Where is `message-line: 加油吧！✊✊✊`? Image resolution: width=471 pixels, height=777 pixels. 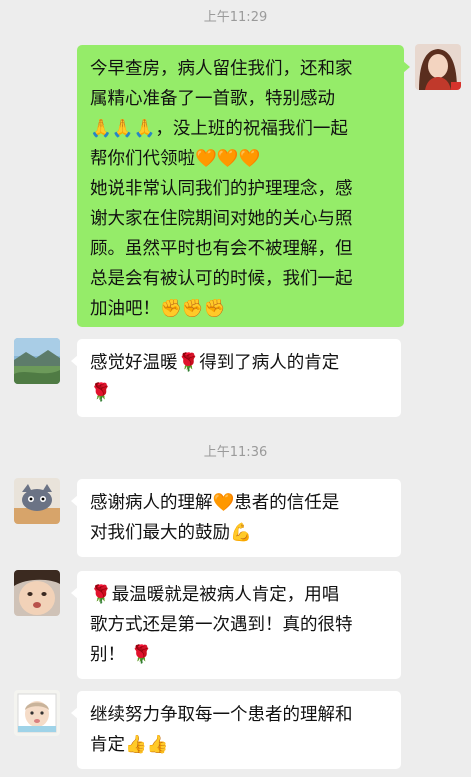
message-line: 加油吧！✊✊✊ is located at coordinates (158, 309).